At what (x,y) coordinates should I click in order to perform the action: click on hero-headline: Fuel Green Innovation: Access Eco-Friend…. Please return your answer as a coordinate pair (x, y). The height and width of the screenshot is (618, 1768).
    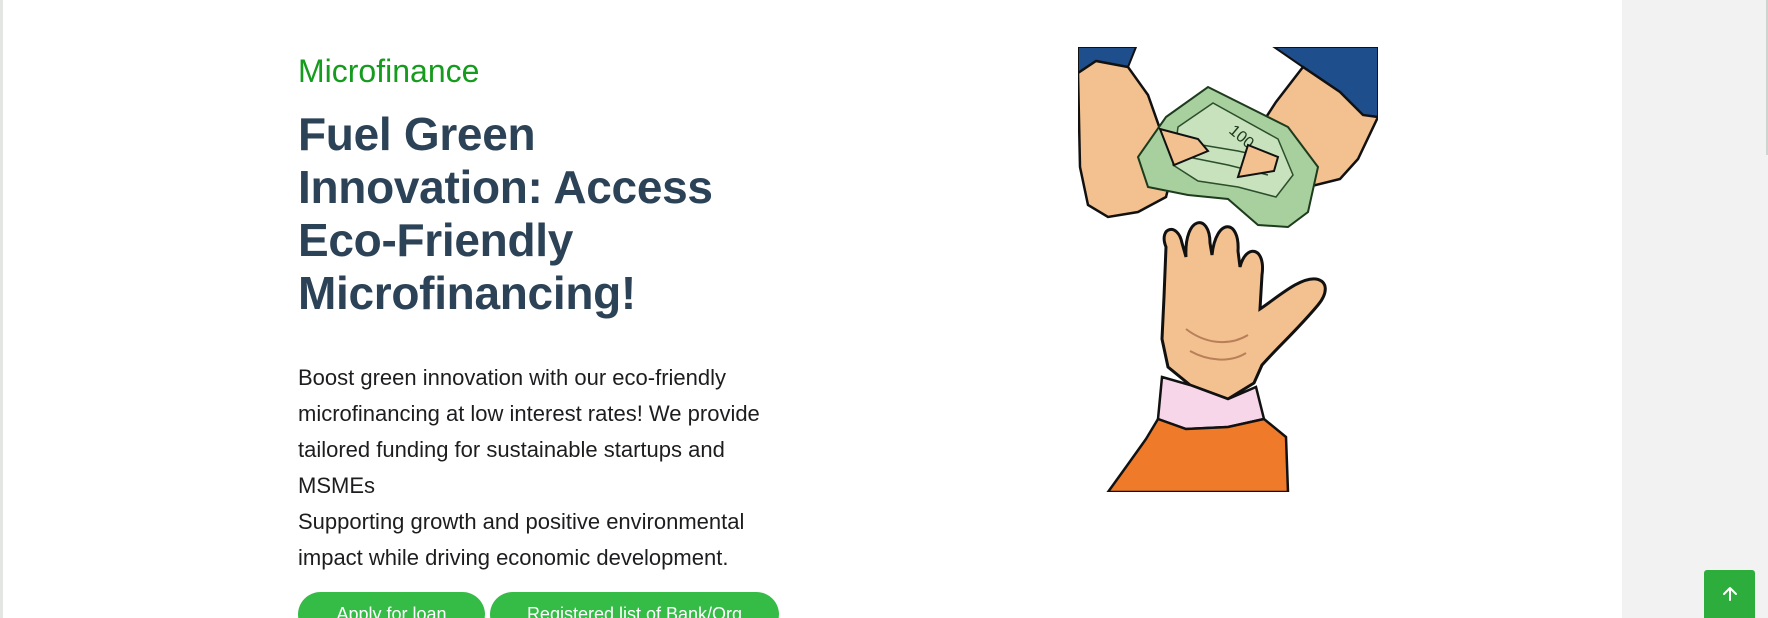
    Looking at the image, I should click on (505, 213).